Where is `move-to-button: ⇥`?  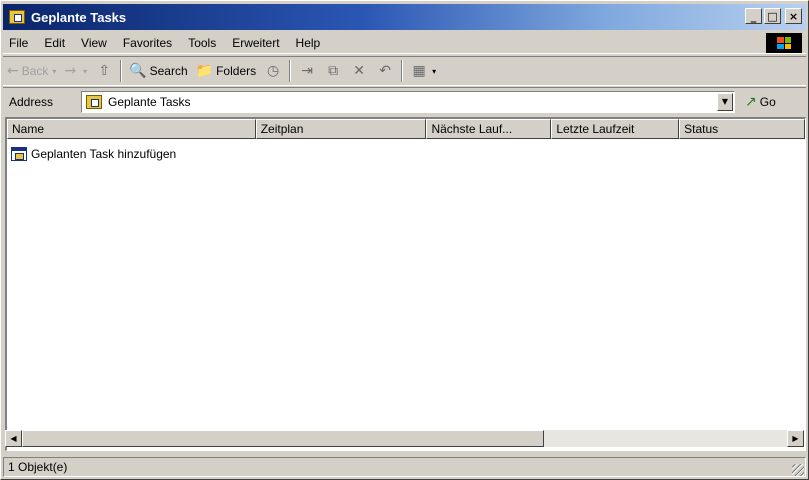 move-to-button: ⇥ is located at coordinates (307, 71).